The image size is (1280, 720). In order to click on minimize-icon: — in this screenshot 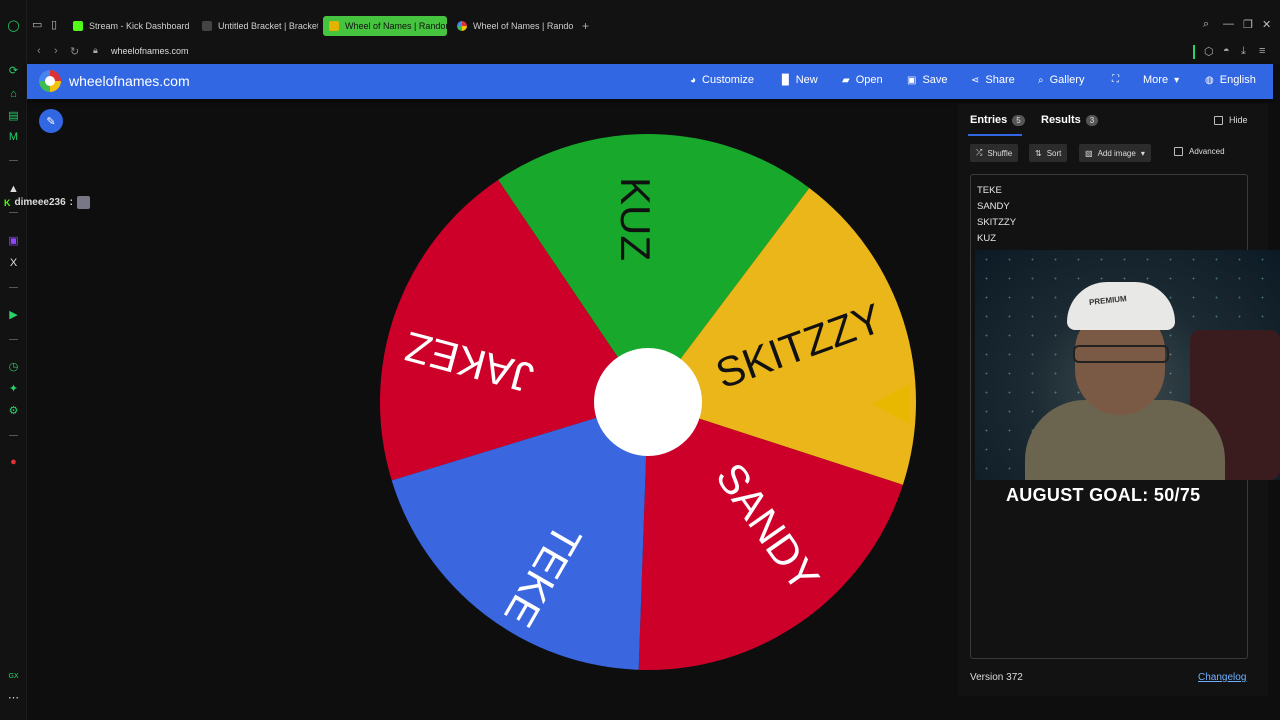, I will do `click(1228, 24)`.